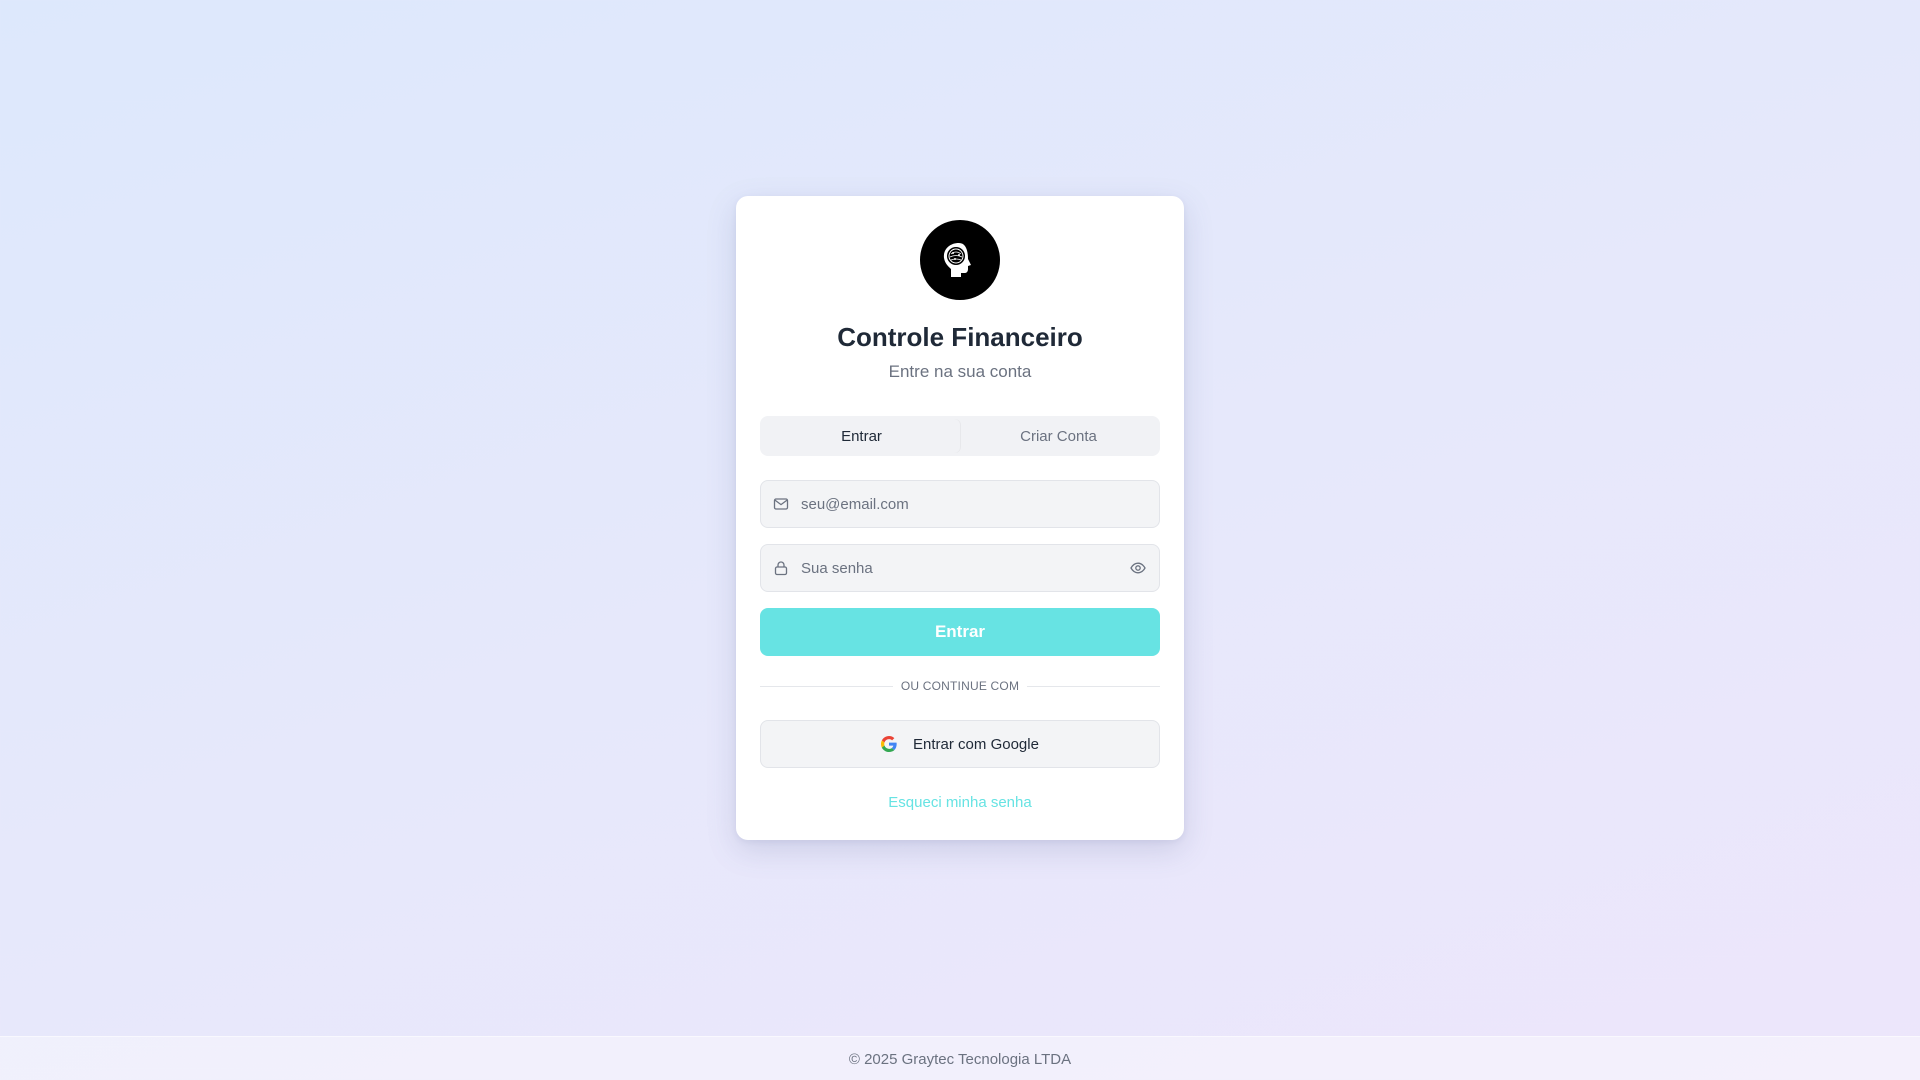  I want to click on email-input, so click(980, 504).